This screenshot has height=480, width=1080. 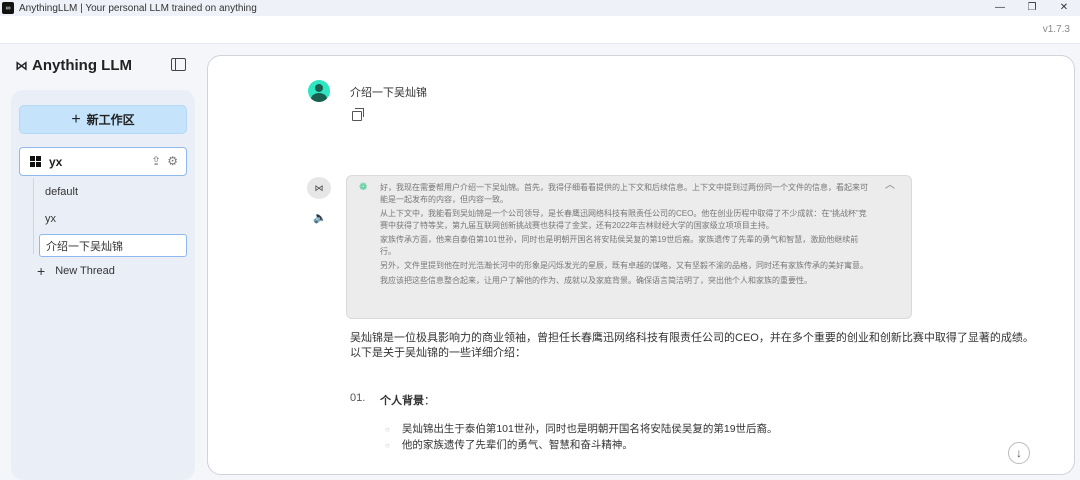 I want to click on thread-item-active: 介绍一下吴灿锦, so click(x=113, y=245).